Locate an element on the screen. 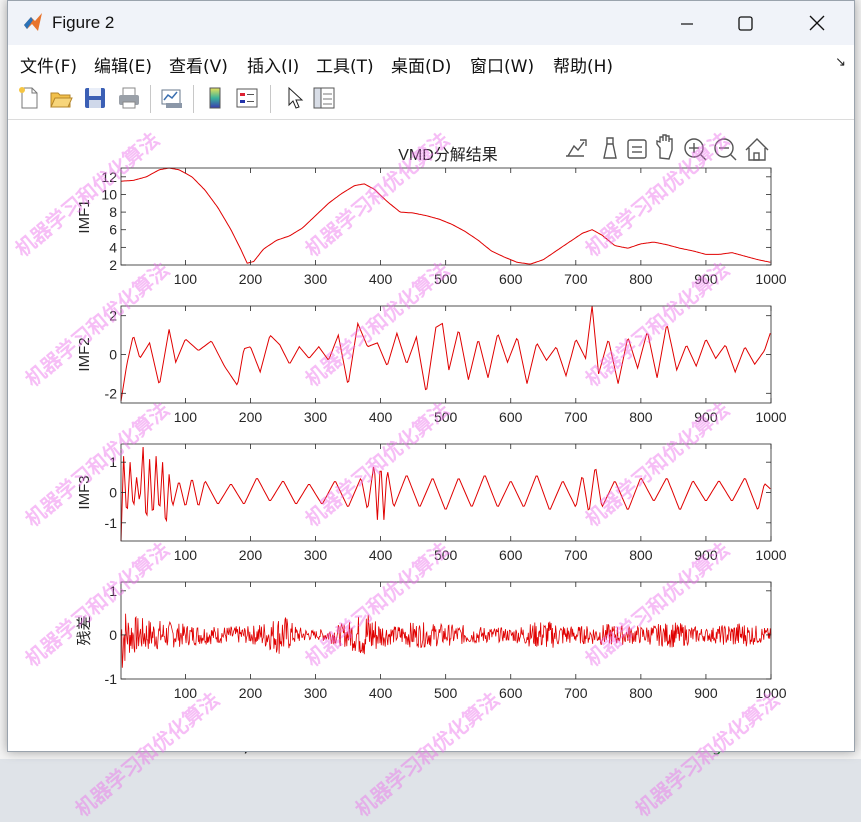 This screenshot has height=822, width=861. open-file-icon is located at coordinates (61, 98).